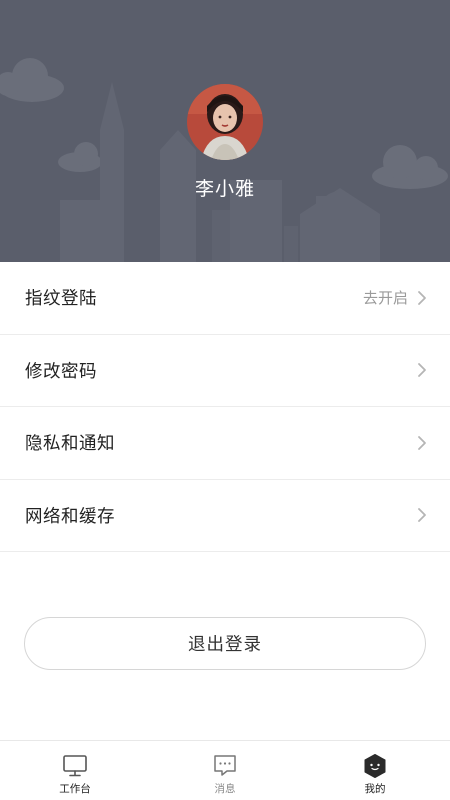  I want to click on logout-button: 退出登录, so click(225, 643).